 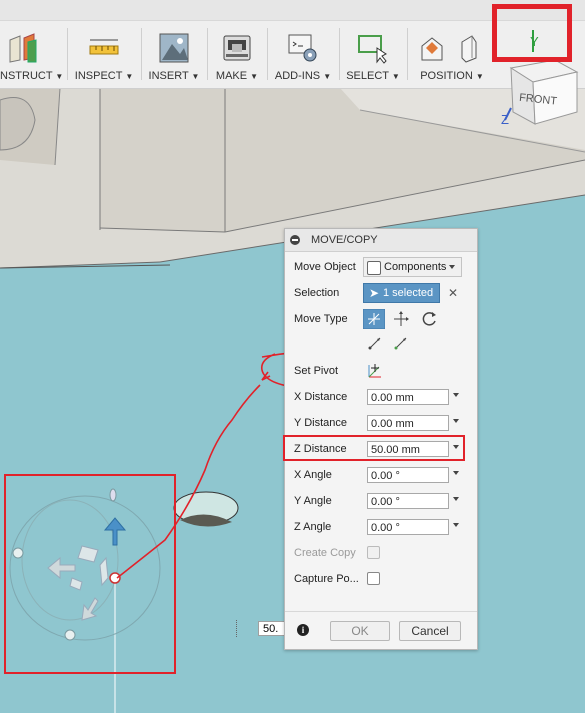 I want to click on move-type-row: Move Type, so click(x=381, y=320).